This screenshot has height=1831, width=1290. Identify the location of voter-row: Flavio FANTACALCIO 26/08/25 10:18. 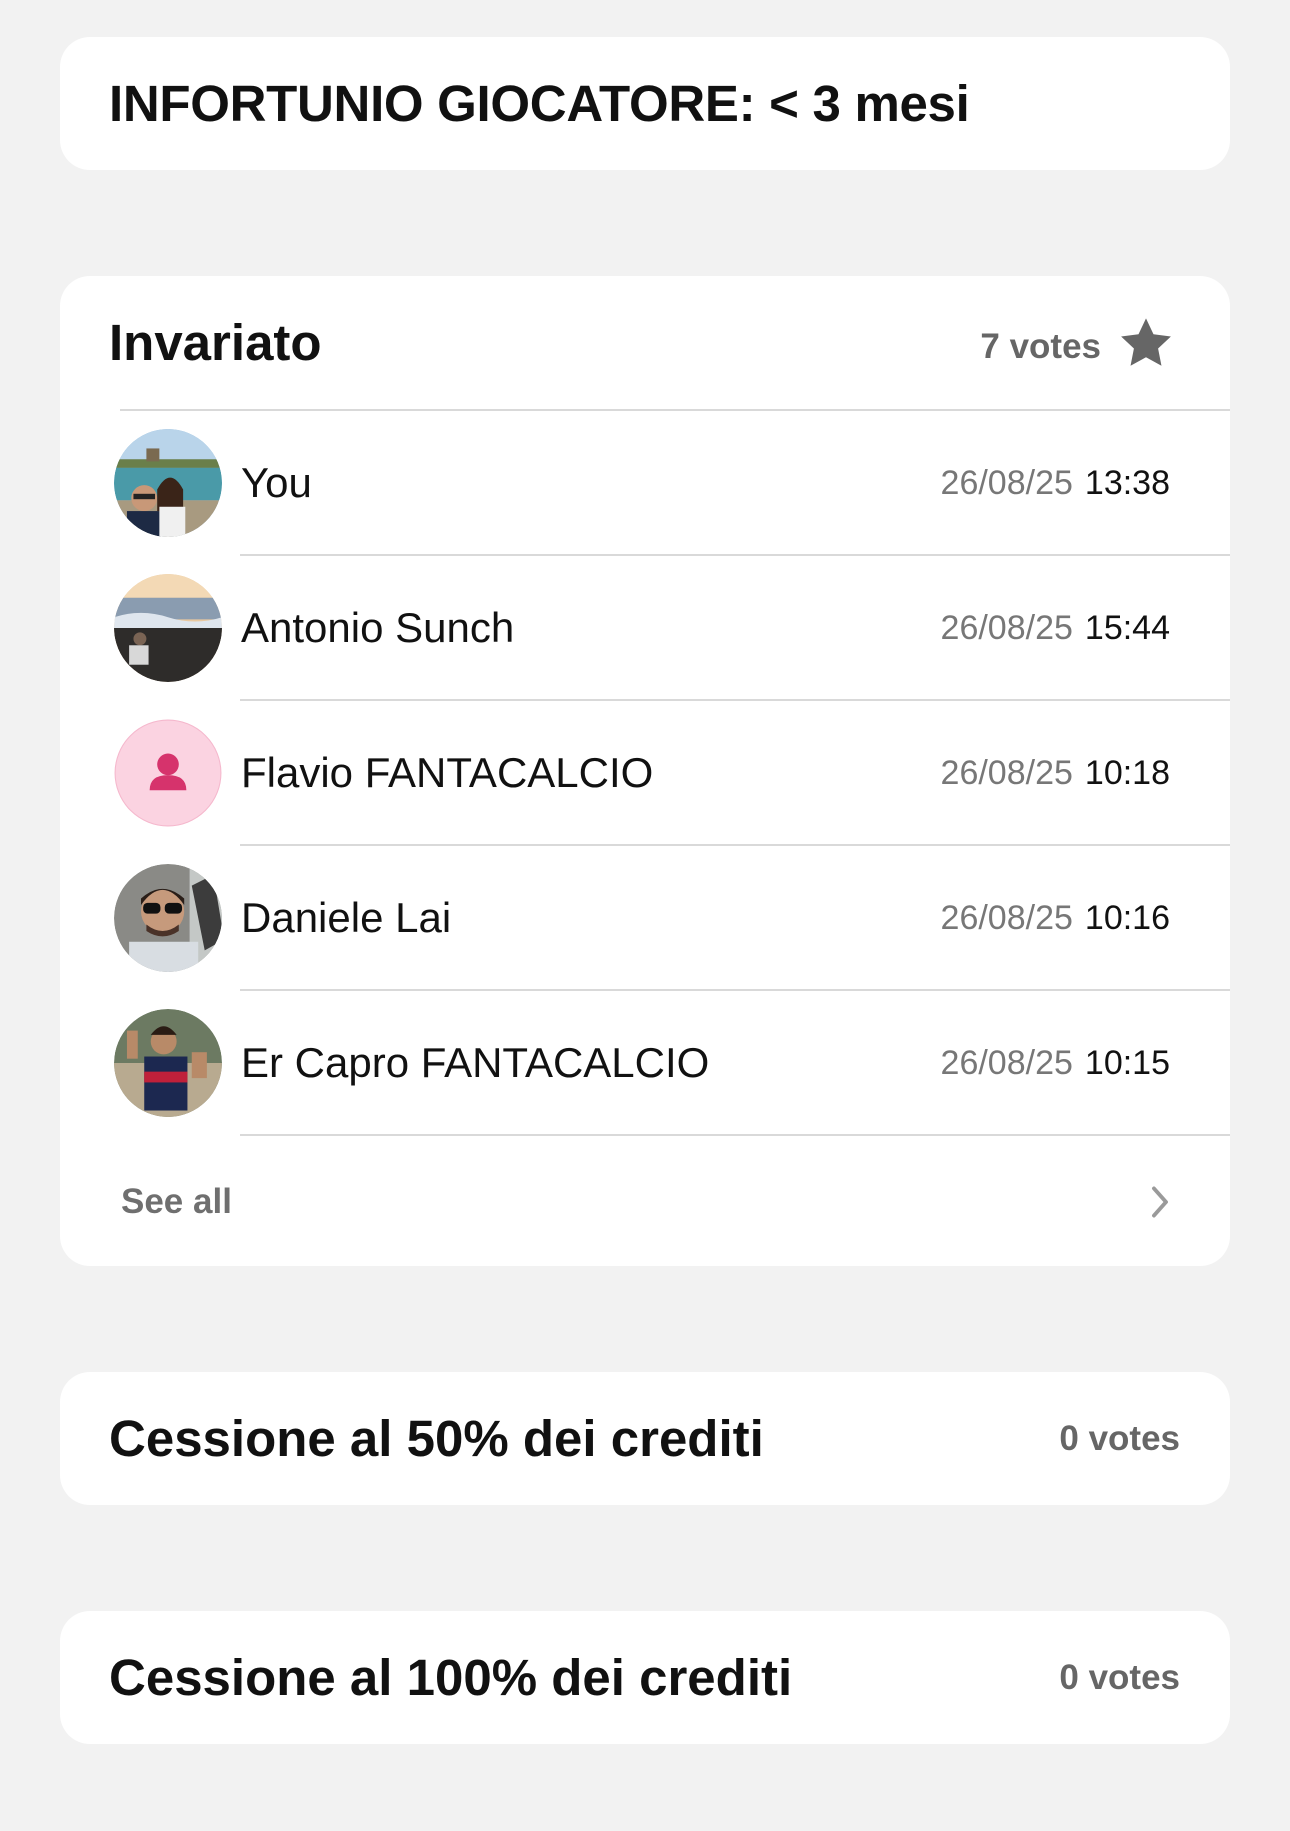
(645, 773).